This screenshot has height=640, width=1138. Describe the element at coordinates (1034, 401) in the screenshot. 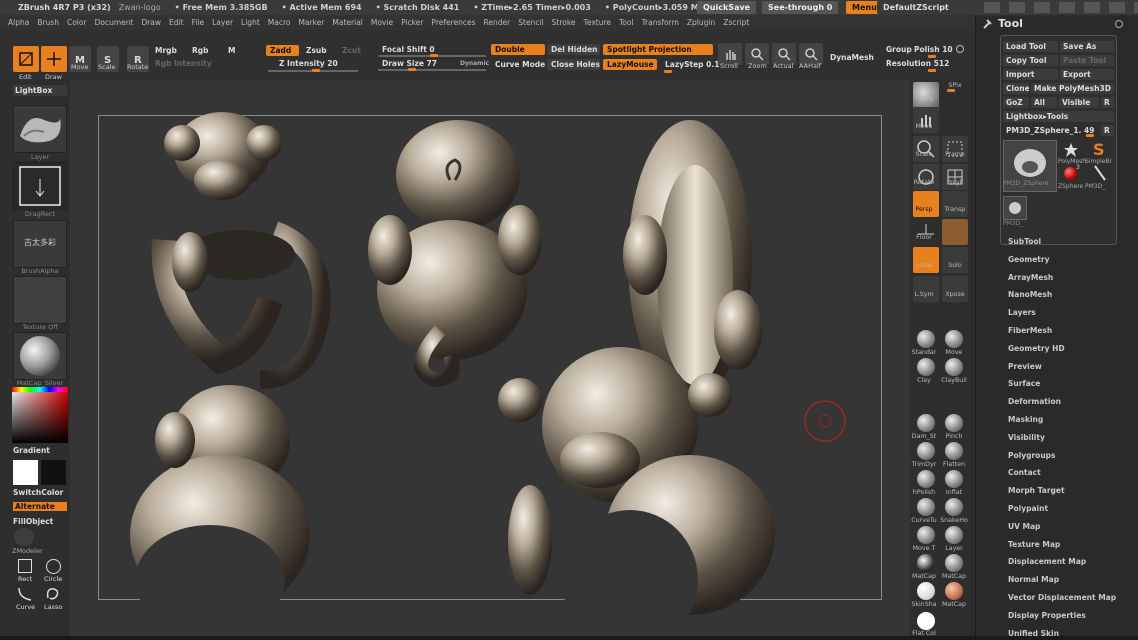

I see `tool-menu-deformation: Deformation` at that location.